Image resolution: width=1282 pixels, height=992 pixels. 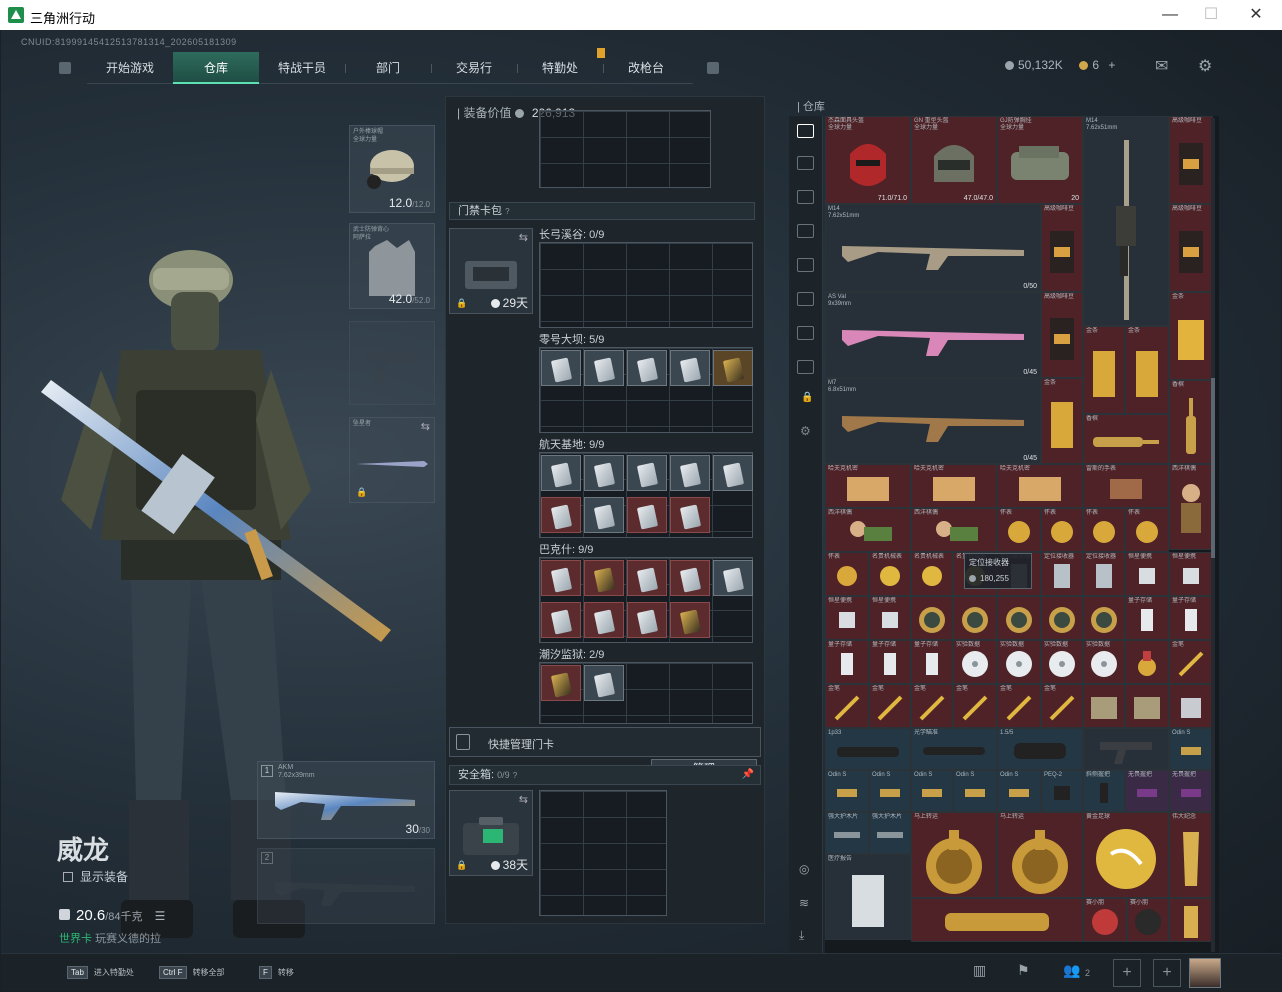 I want to click on figurine-item: 西洋棋偶, so click(x=868, y=530).